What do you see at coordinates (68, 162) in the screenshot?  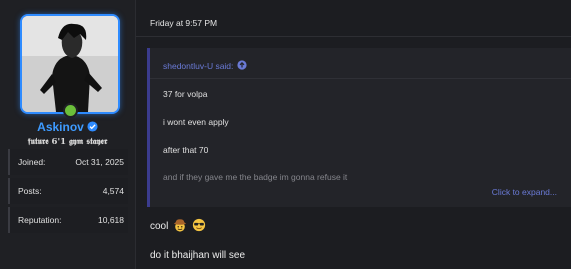 I see `stat-joined: Joined: Oct 31, 2025` at bounding box center [68, 162].